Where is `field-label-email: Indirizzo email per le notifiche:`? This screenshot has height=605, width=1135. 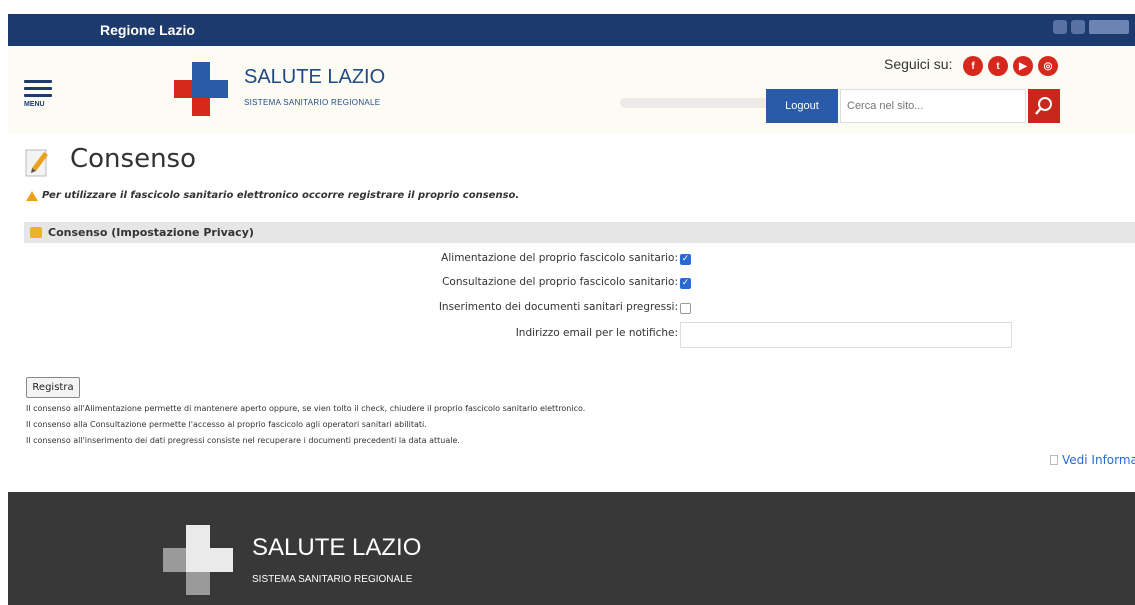
field-label-email: Indirizzo email per le notifiche: is located at coordinates (596, 333).